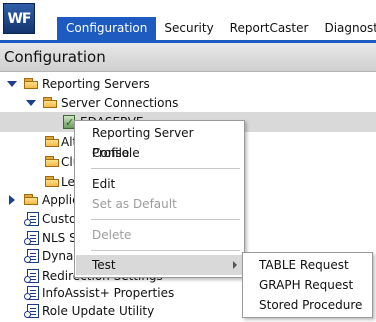 The image size is (376, 322). What do you see at coordinates (107, 28) in the screenshot?
I see `tab-configuration: Configuration` at bounding box center [107, 28].